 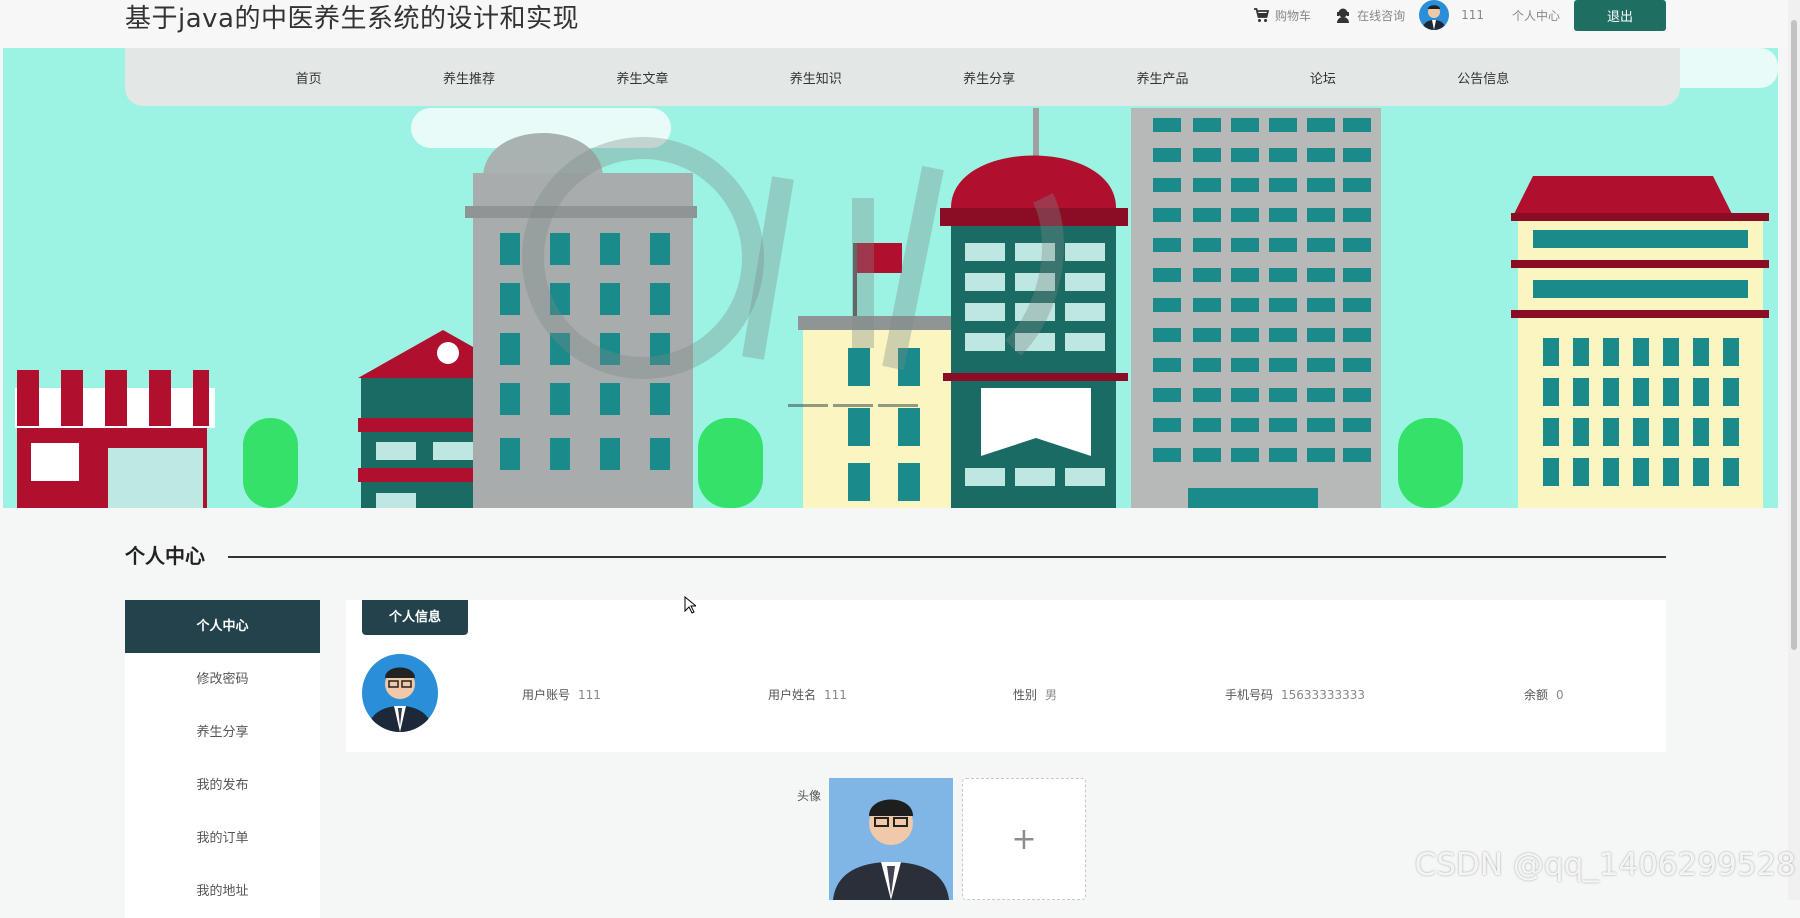 I want to click on side-menu: 个人中心 修改密码 养生分享 我的发布 我的订单 我的地址, so click(x=222, y=759).